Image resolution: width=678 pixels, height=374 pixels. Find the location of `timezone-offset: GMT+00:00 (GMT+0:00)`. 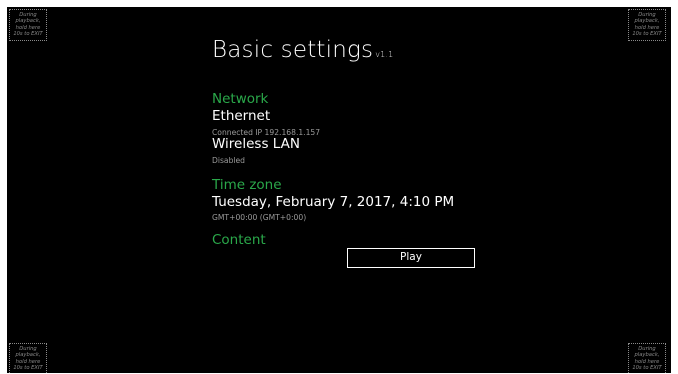

timezone-offset: GMT+00:00 (GMT+0:00) is located at coordinates (259, 217).